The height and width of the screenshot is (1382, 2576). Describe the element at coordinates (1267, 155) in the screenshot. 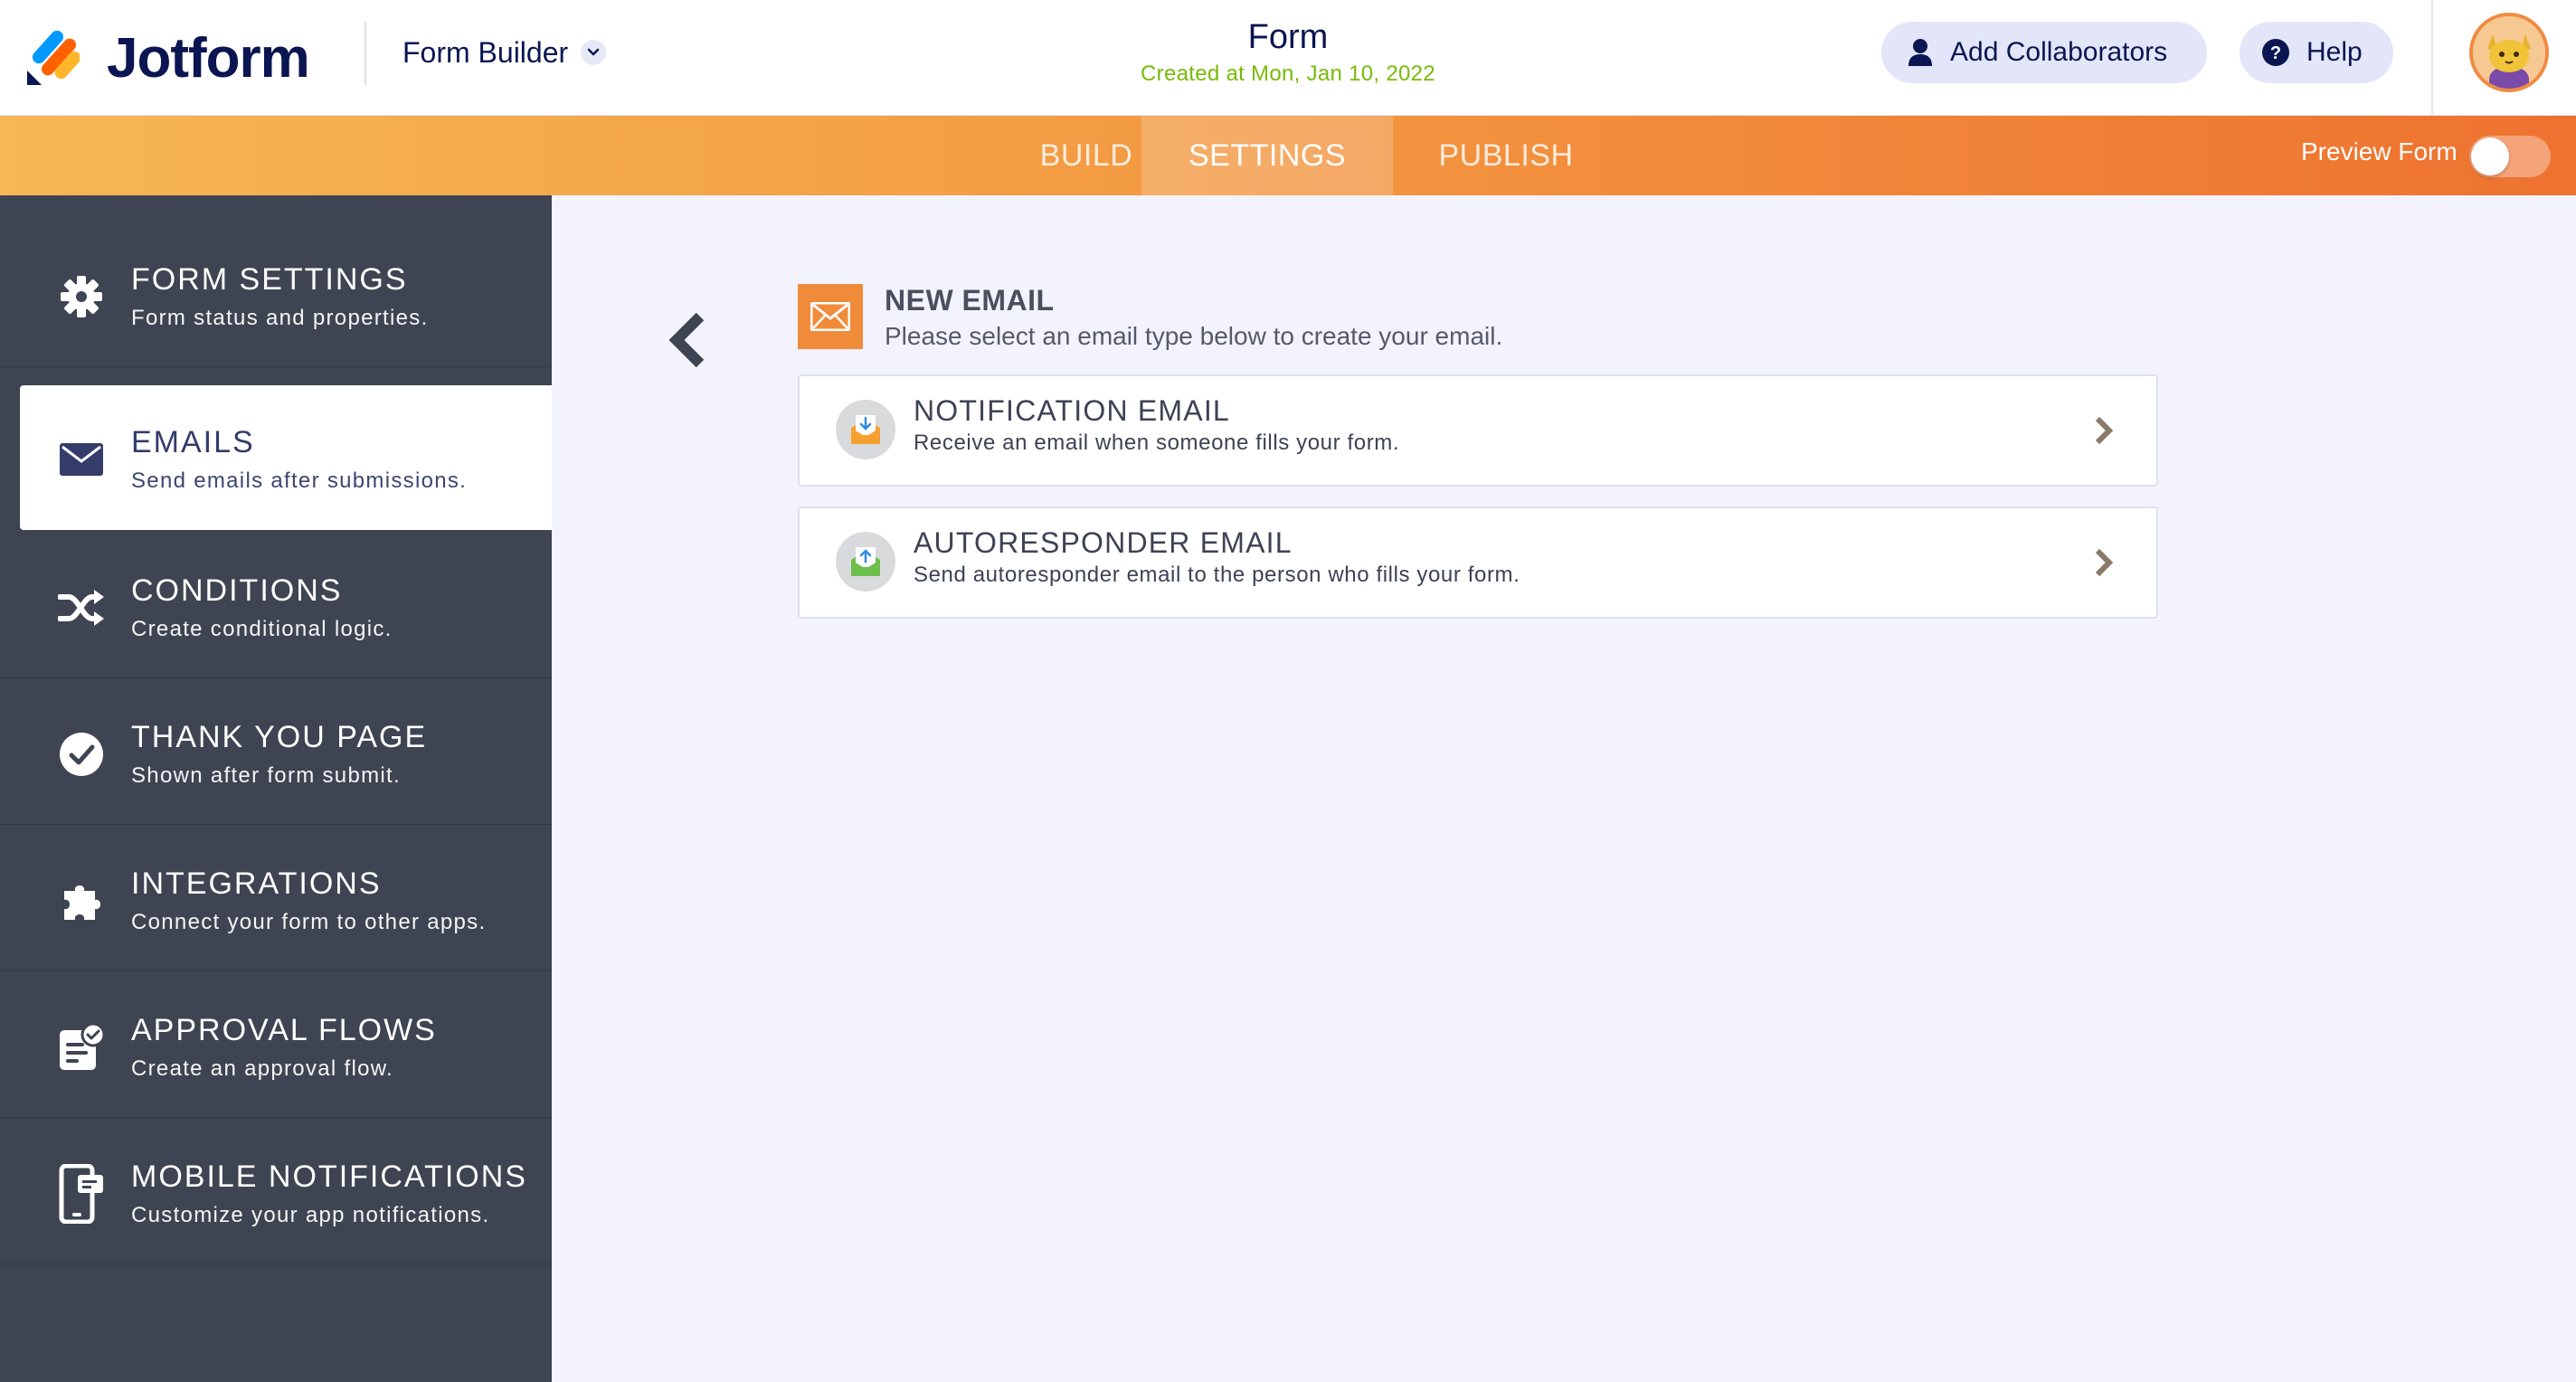

I see `tab-settings: SETTINGS` at that location.